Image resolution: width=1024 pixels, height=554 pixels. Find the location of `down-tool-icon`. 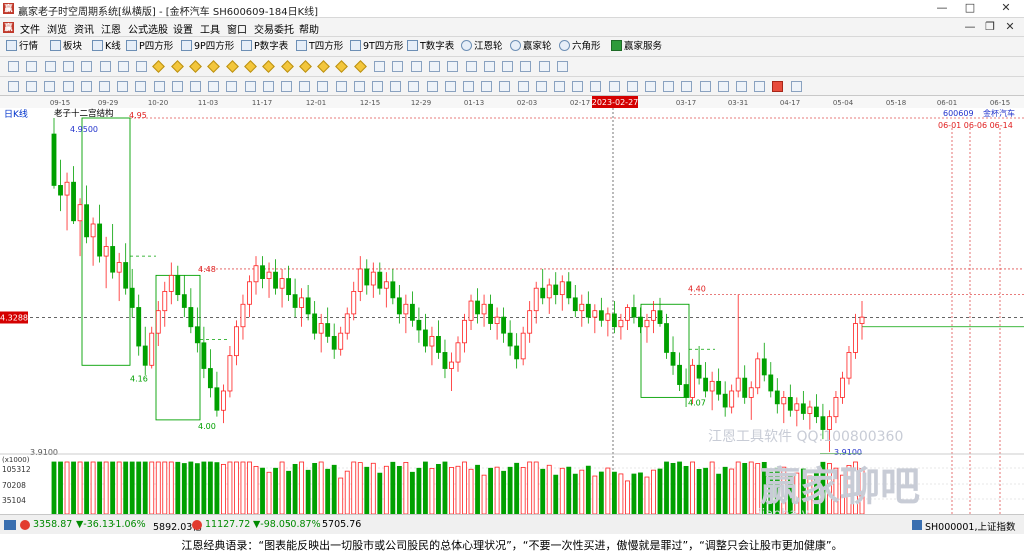

down-tool-icon is located at coordinates (250, 66).